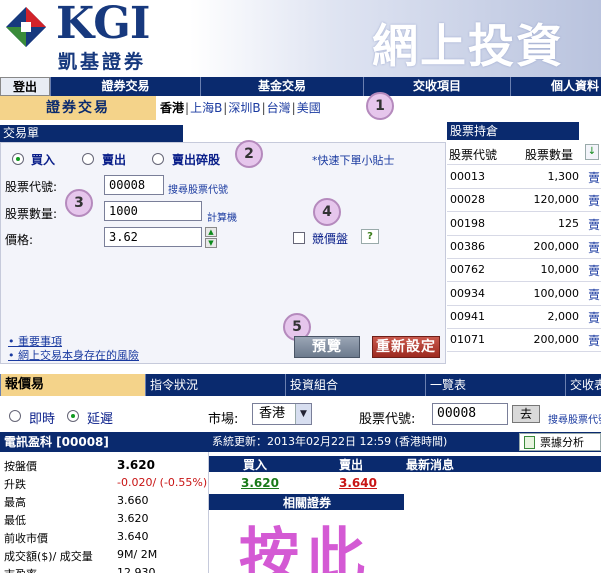  Describe the element at coordinates (48, 556) in the screenshot. I see `quote-row-label: 成交額($)/ 成交量` at that location.